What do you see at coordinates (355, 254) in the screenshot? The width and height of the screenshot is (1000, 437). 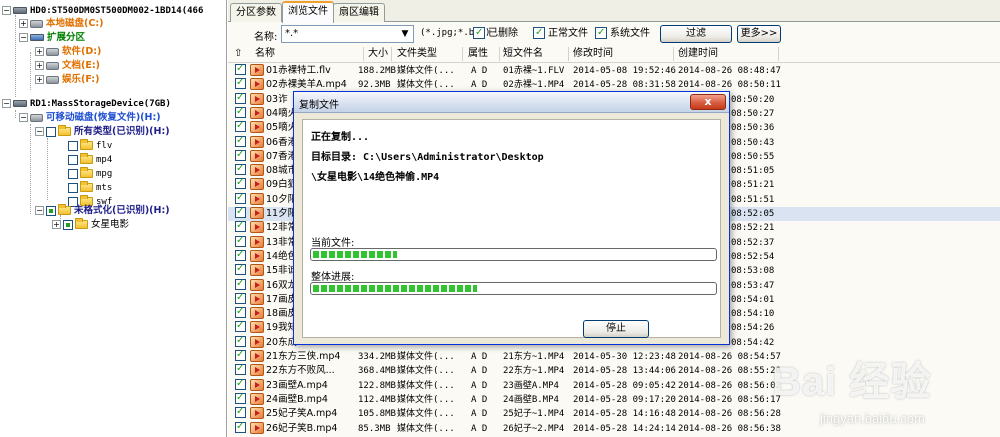 I see `current-progress-fill` at bounding box center [355, 254].